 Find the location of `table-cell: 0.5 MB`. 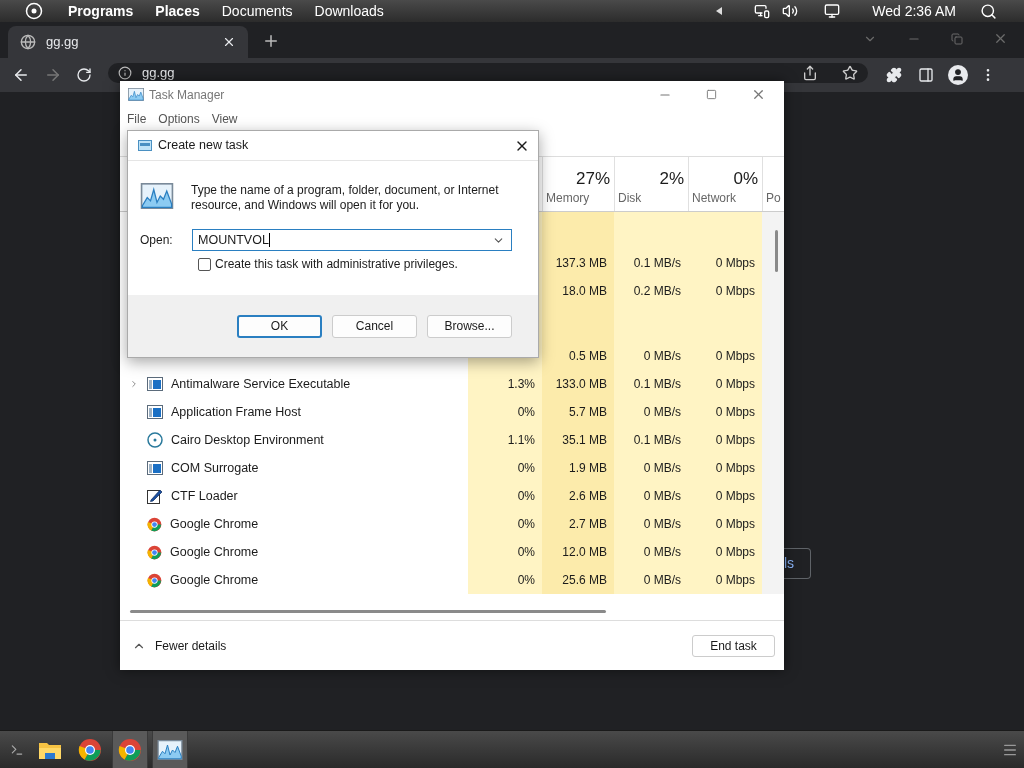

table-cell: 0.5 MB is located at coordinates (578, 356).